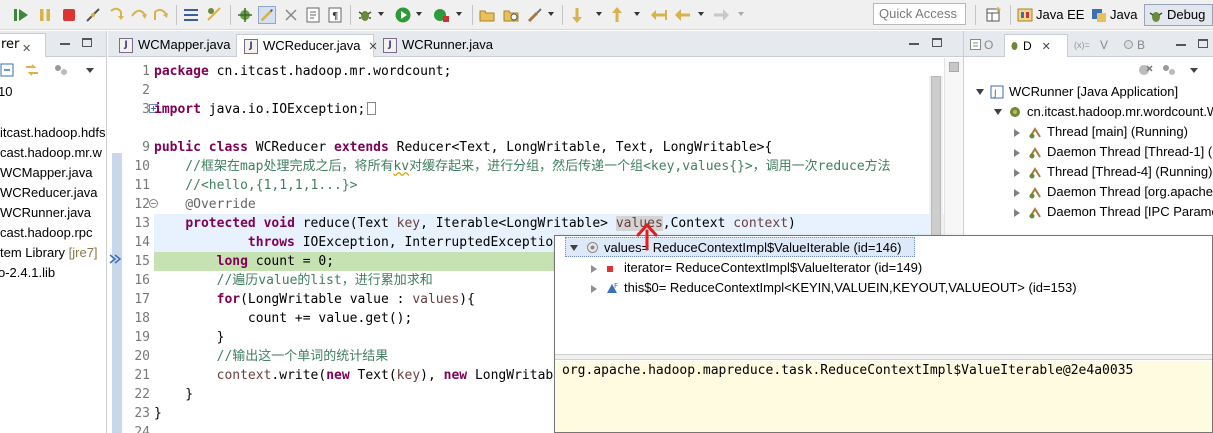  What do you see at coordinates (46, 233) in the screenshot?
I see `tree-item-package: cast.hadoop.rpc` at bounding box center [46, 233].